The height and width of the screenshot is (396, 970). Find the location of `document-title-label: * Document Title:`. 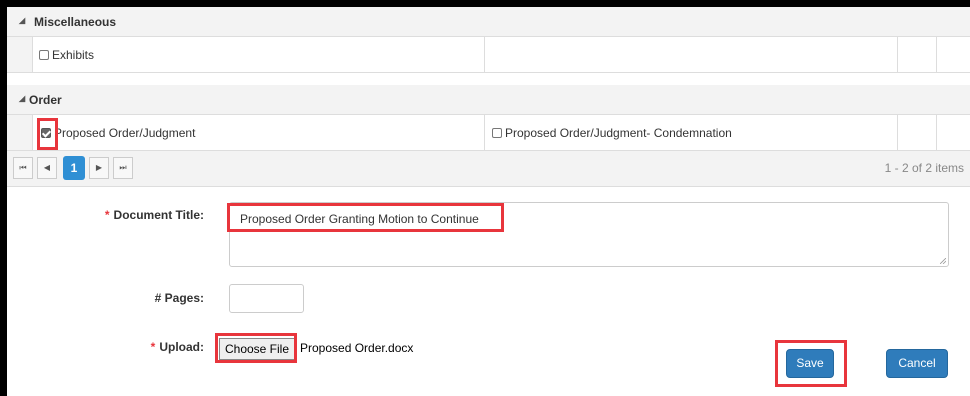

document-title-label: * Document Title: is located at coordinates (154, 215).